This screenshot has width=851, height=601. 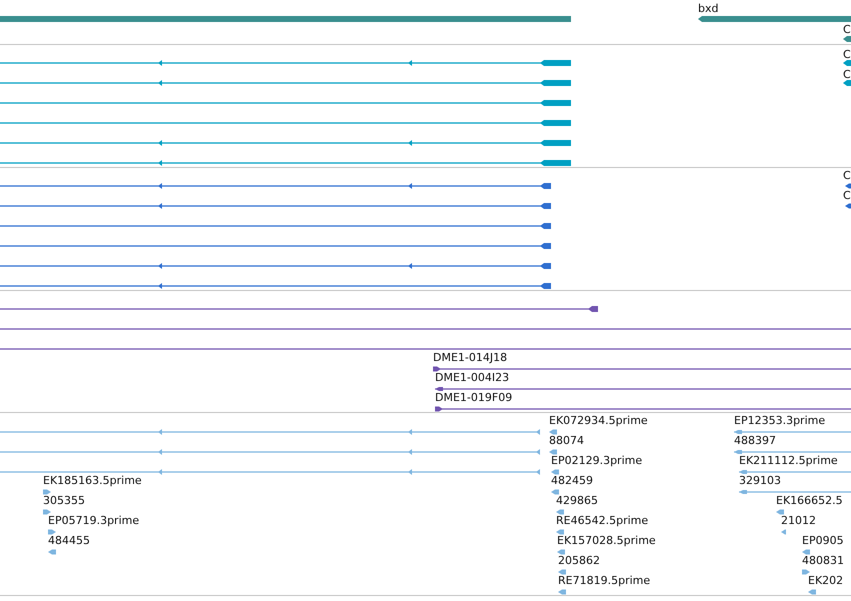 I want to click on feature-label: bxd, so click(x=708, y=9).